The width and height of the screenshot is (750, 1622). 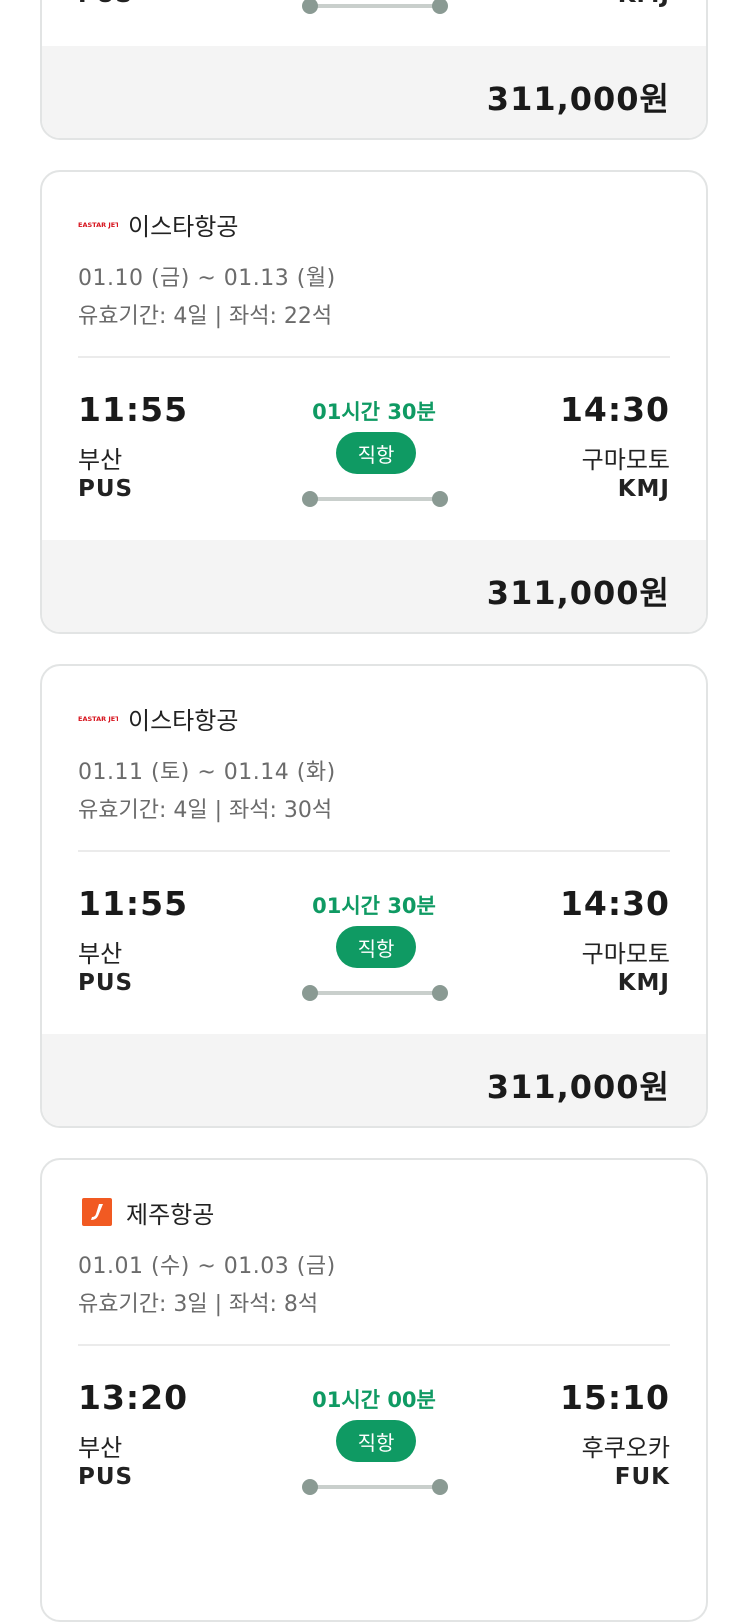 I want to click on airline-name: 제주항공, so click(x=170, y=1214).